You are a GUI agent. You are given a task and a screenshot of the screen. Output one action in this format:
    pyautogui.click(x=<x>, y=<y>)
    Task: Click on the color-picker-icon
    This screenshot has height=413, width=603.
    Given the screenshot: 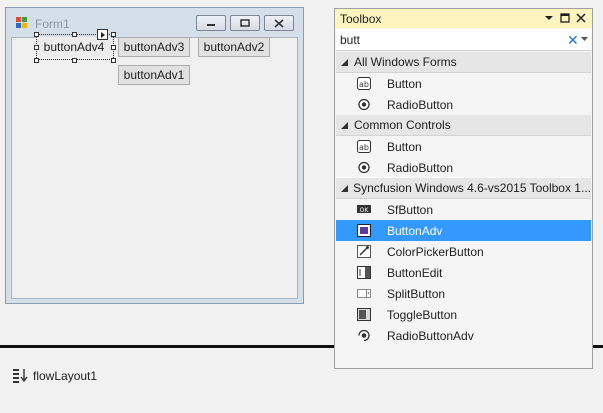 What is the action you would take?
    pyautogui.click(x=364, y=251)
    